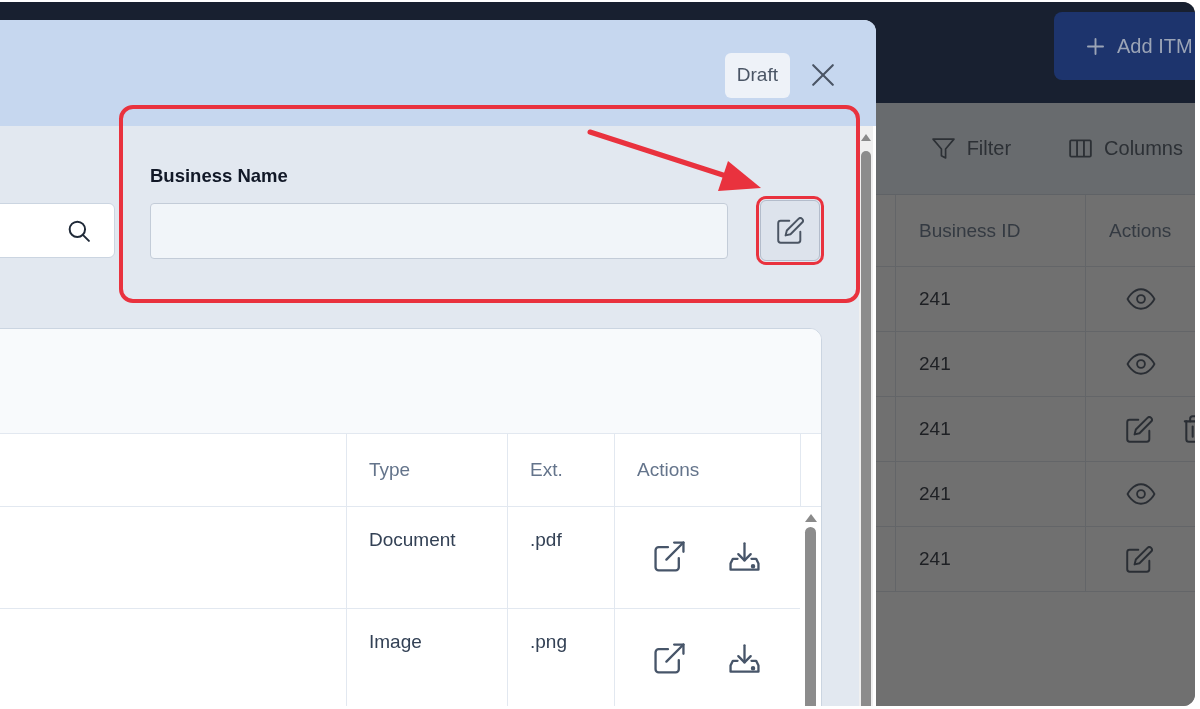 This screenshot has height=709, width=1200. What do you see at coordinates (79, 230) in the screenshot?
I see `search-icon` at bounding box center [79, 230].